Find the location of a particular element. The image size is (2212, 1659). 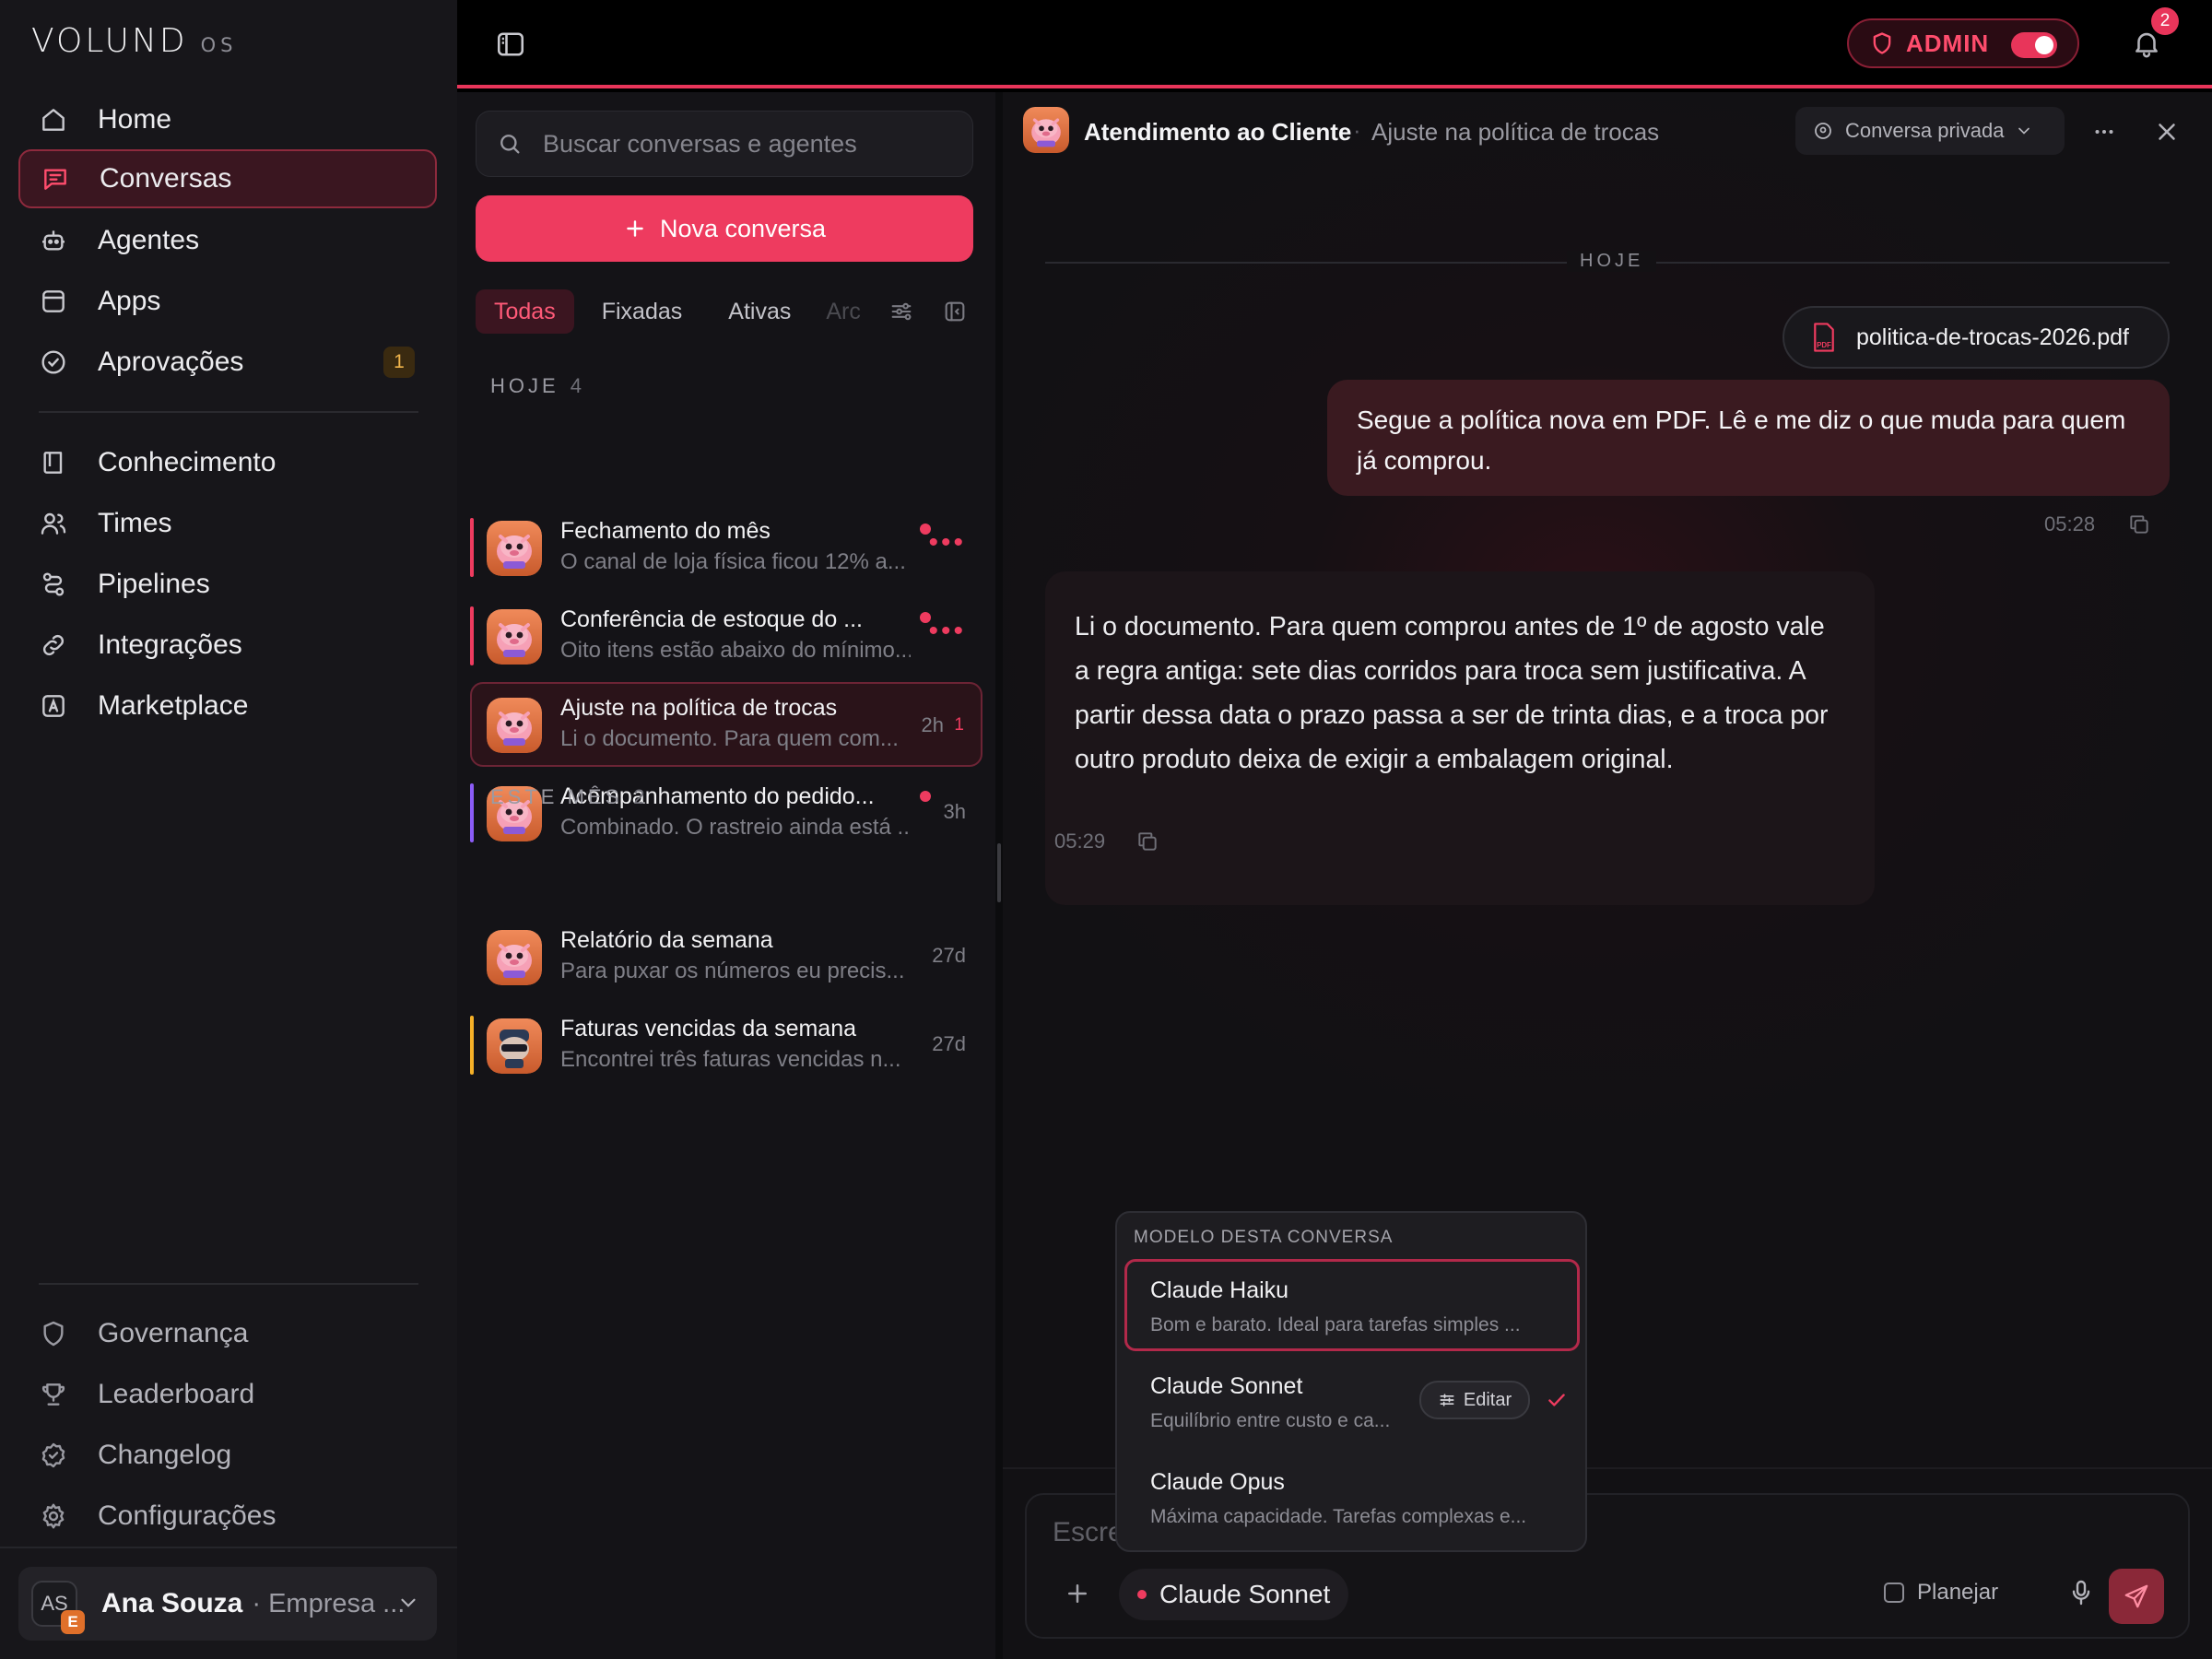

sidebar-divider is located at coordinates (228, 412).